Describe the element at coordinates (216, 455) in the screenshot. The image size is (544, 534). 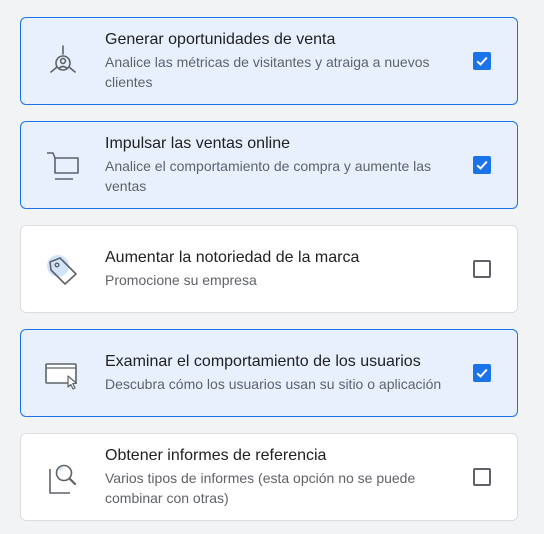
I see `option-title: Obtener informes de referencia` at that location.